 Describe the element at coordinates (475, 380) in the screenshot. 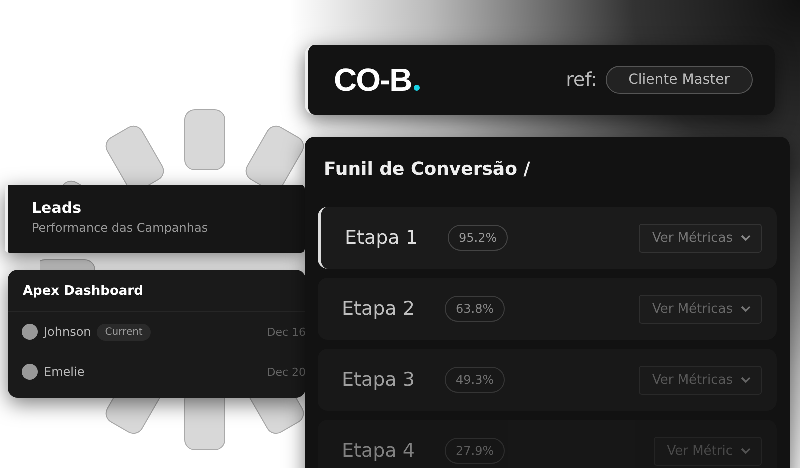

I see `rate-pill: 49.3%` at that location.